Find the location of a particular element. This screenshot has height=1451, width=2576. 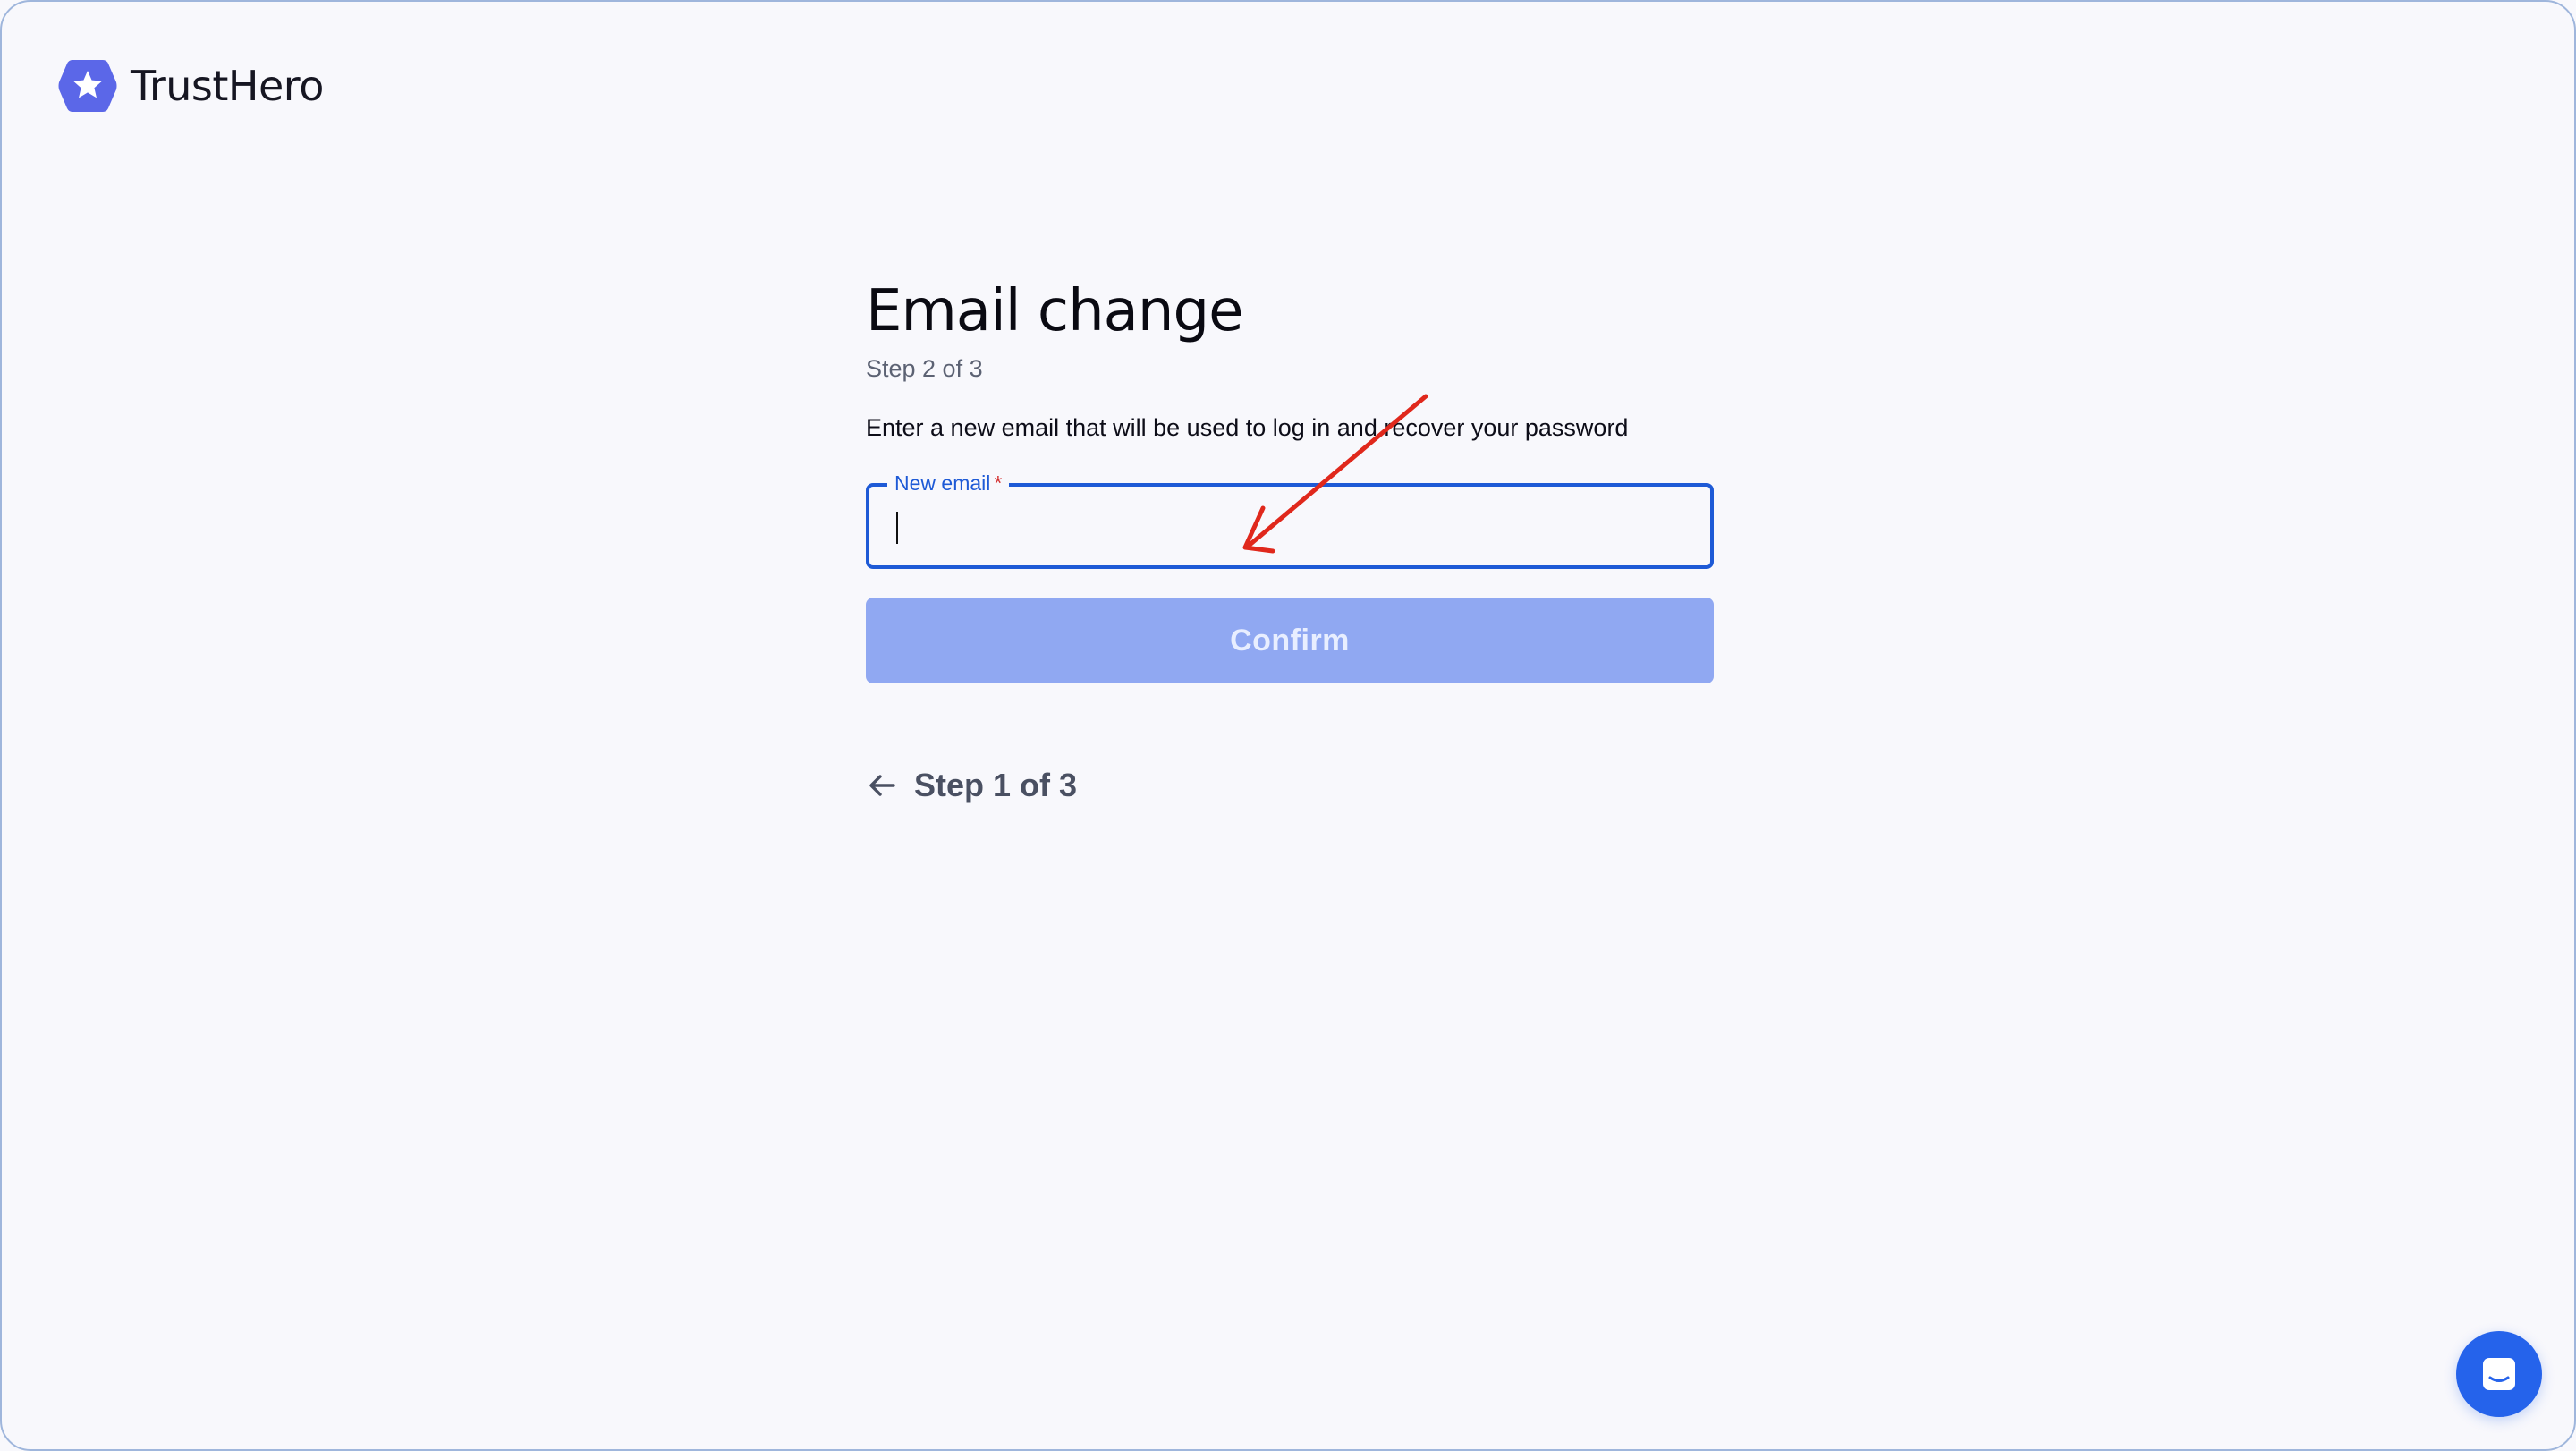

chat-bubble-icon is located at coordinates (2499, 1374).